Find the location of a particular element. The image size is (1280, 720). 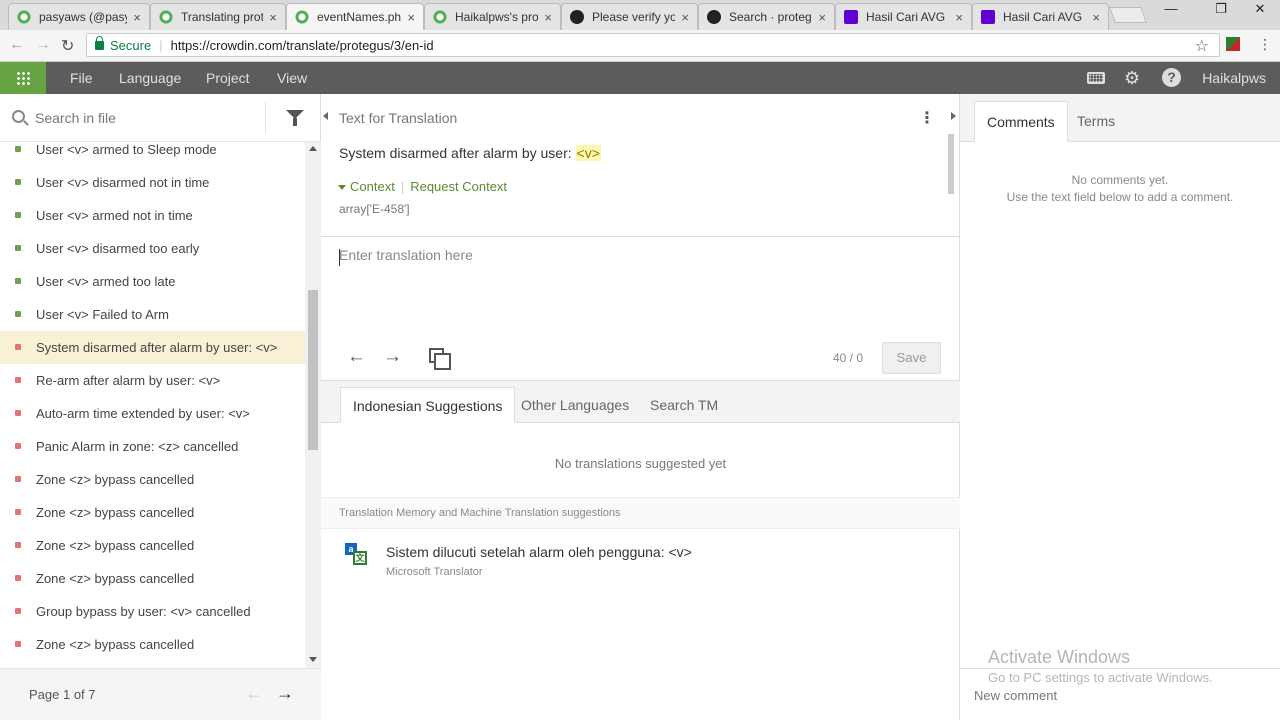

bookmark-star-icon: ☆ is located at coordinates (1202, 46).